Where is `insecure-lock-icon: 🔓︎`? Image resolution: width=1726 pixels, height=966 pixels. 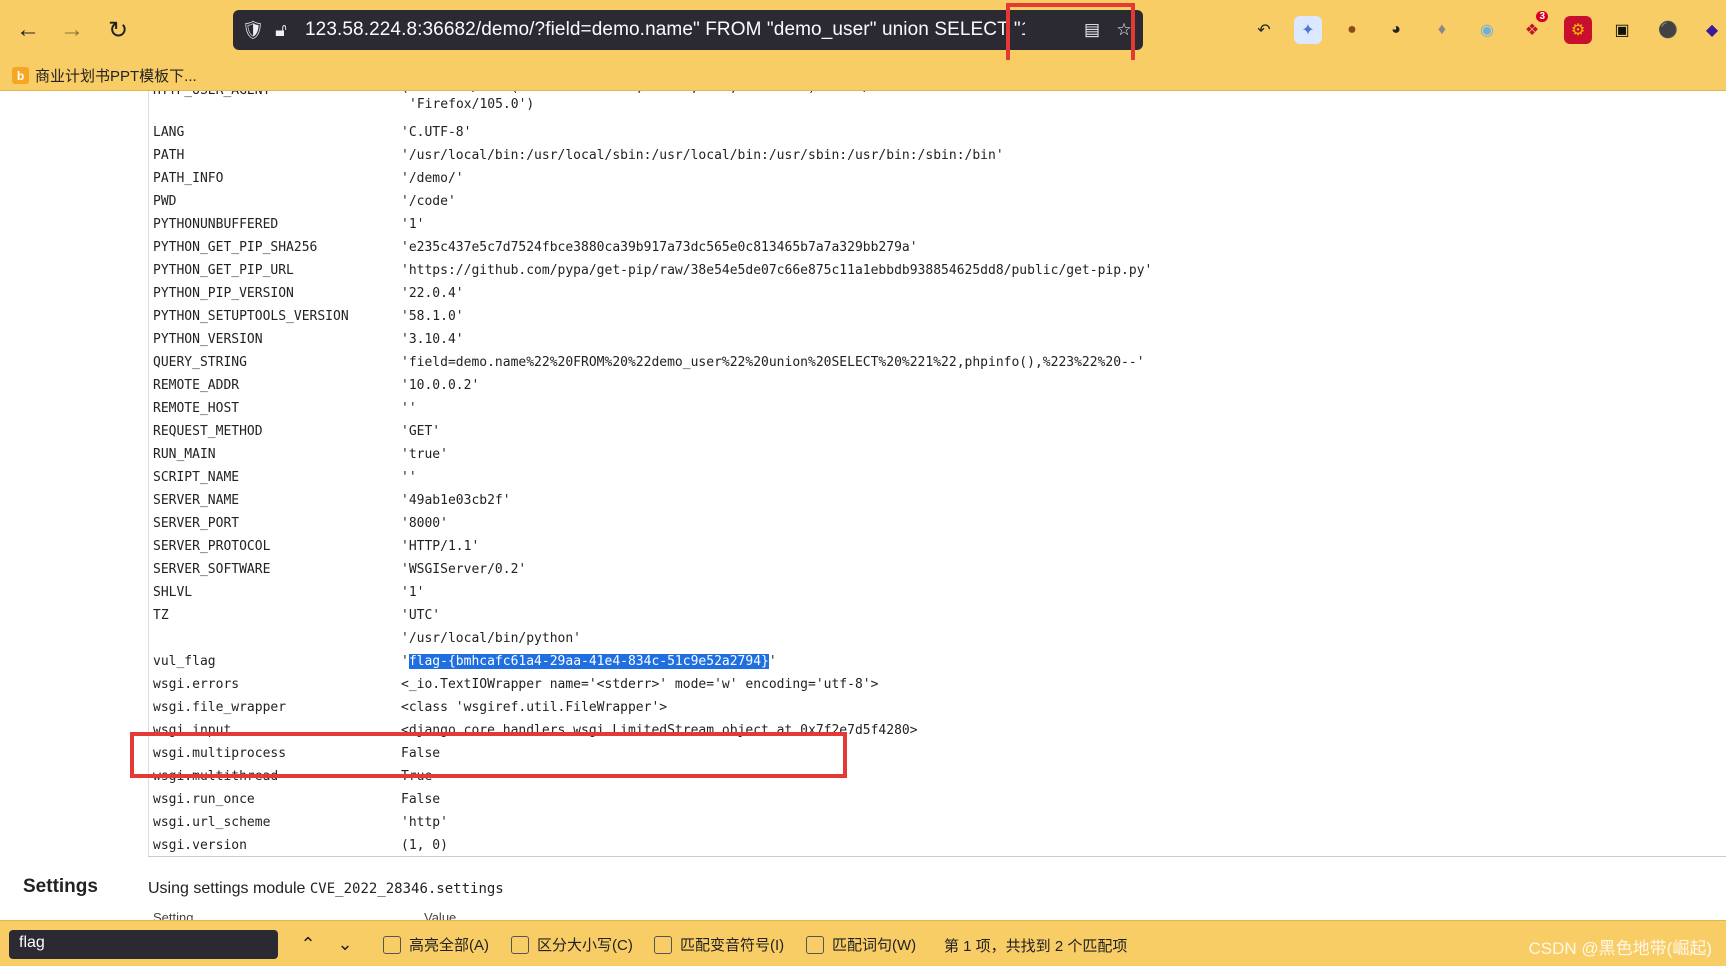 insecure-lock-icon: 🔓︎ is located at coordinates (281, 30).